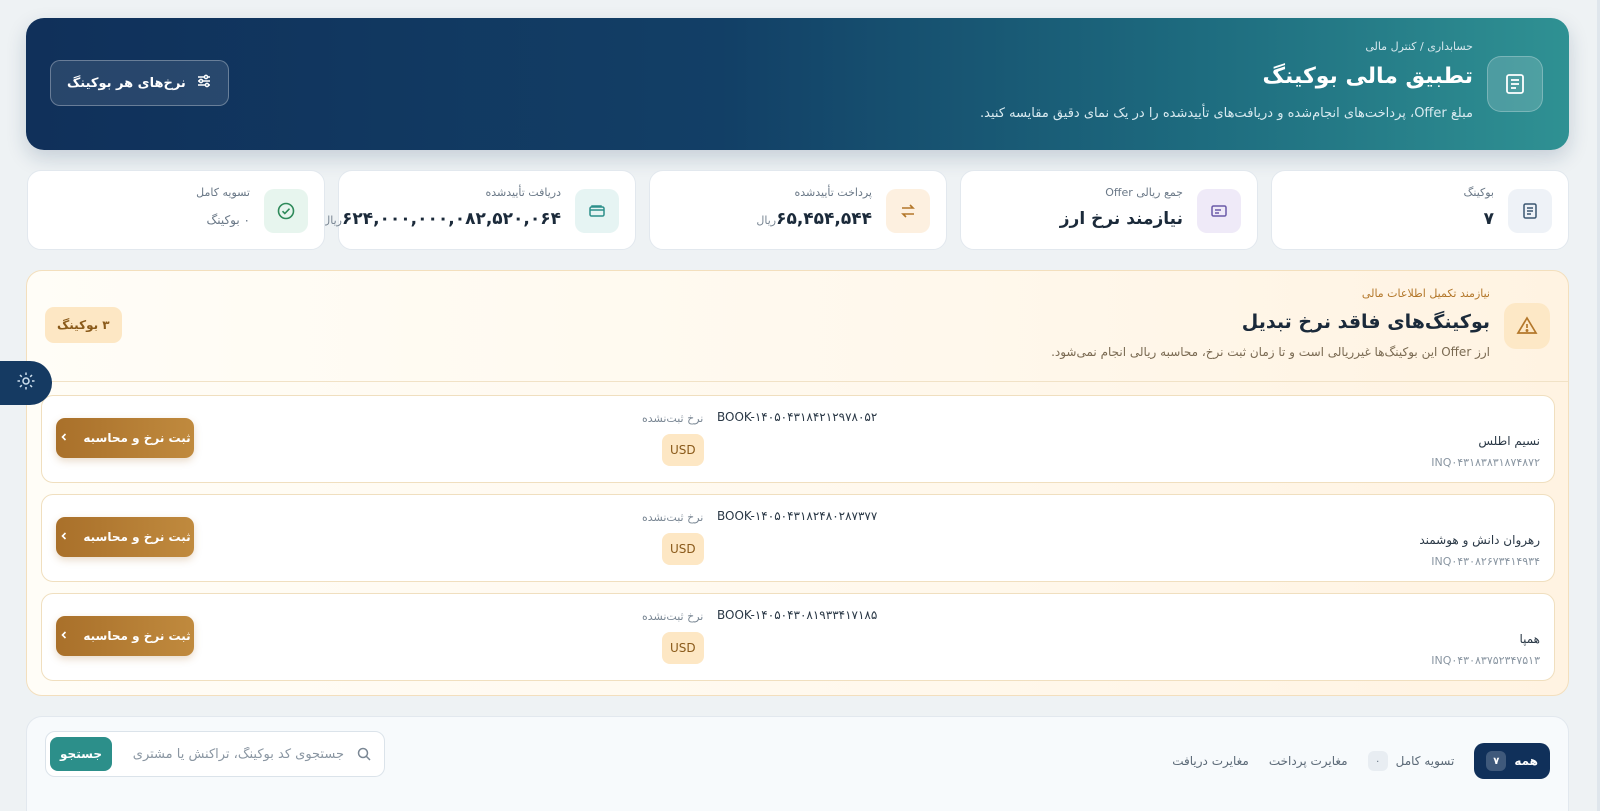  Describe the element at coordinates (1367, 76) in the screenshot. I see `page-title: تطبیق مالی بوکینگ` at that location.